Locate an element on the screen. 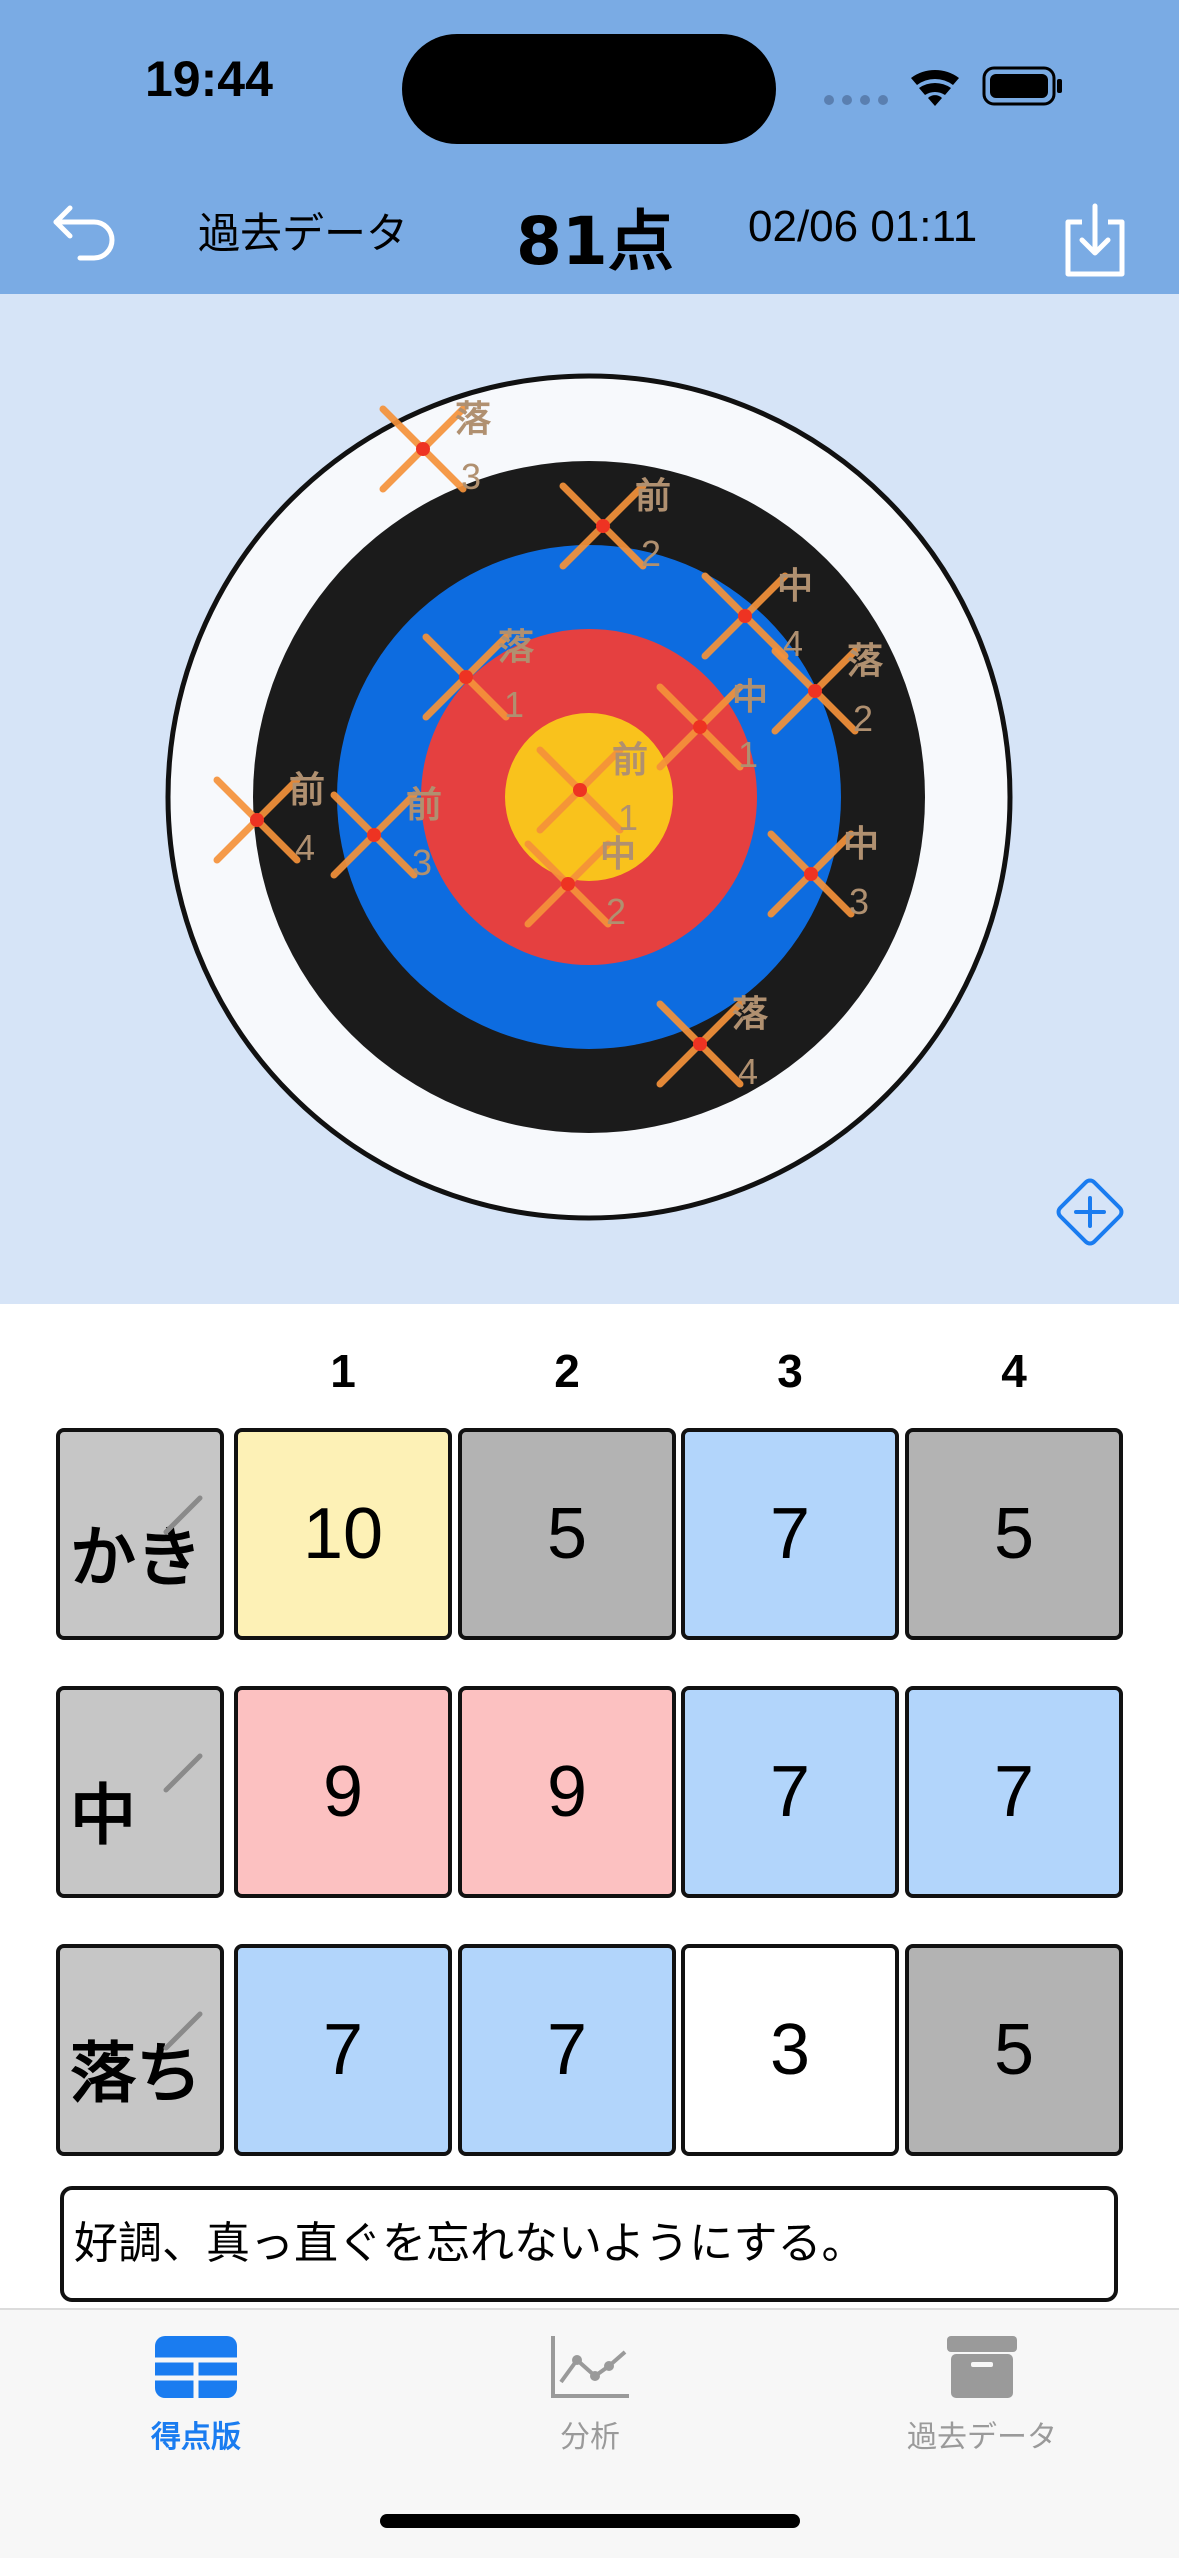  column-header-1: 1 is located at coordinates (343, 1371).